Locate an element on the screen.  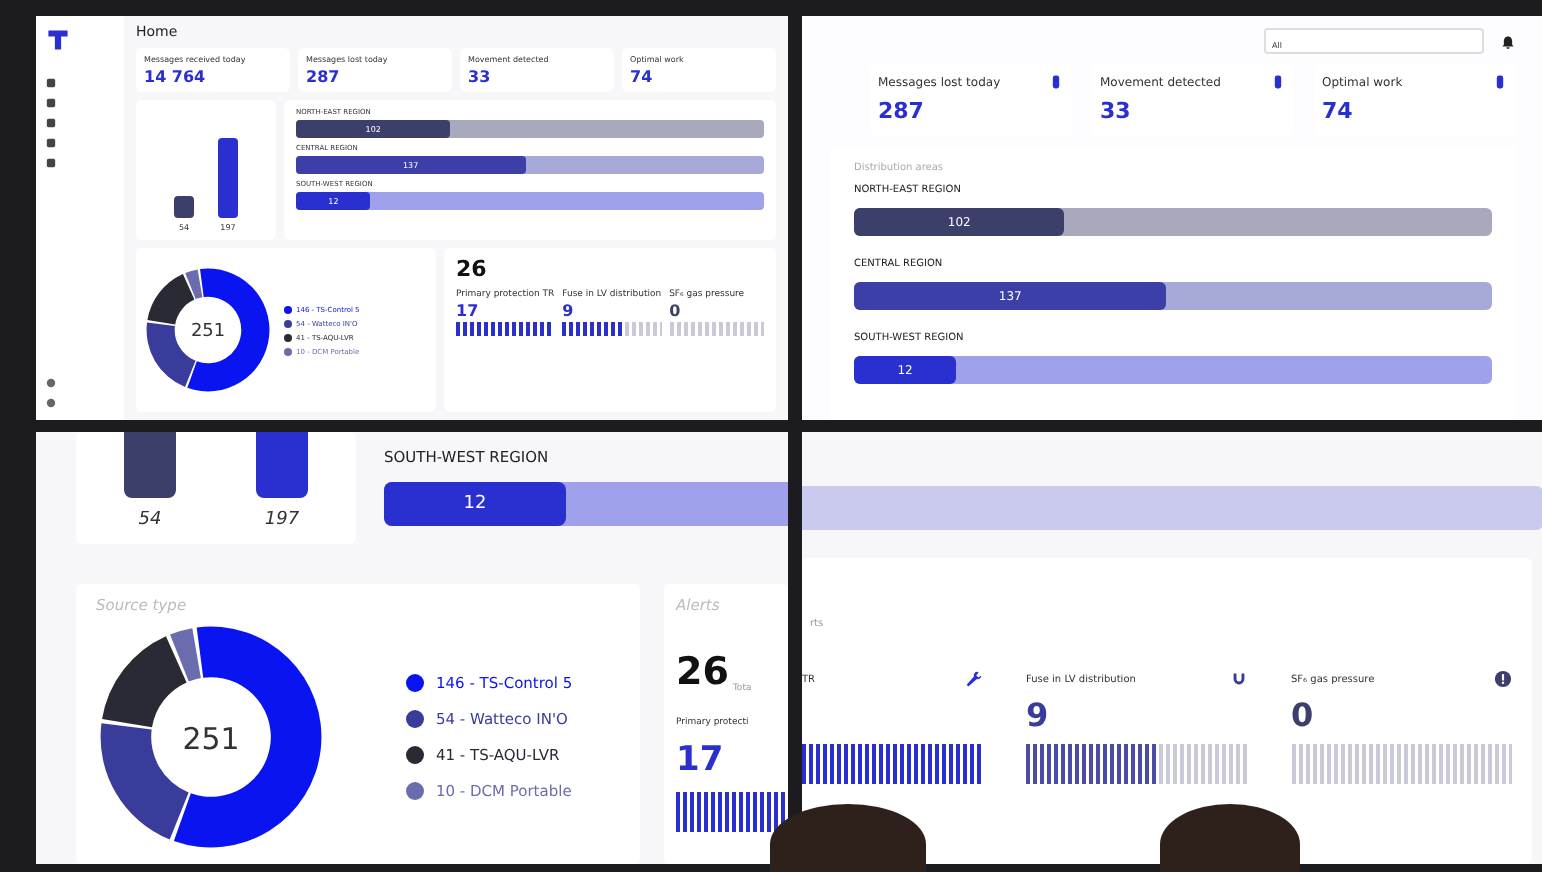
wrench-icon is located at coordinates (973, 679).